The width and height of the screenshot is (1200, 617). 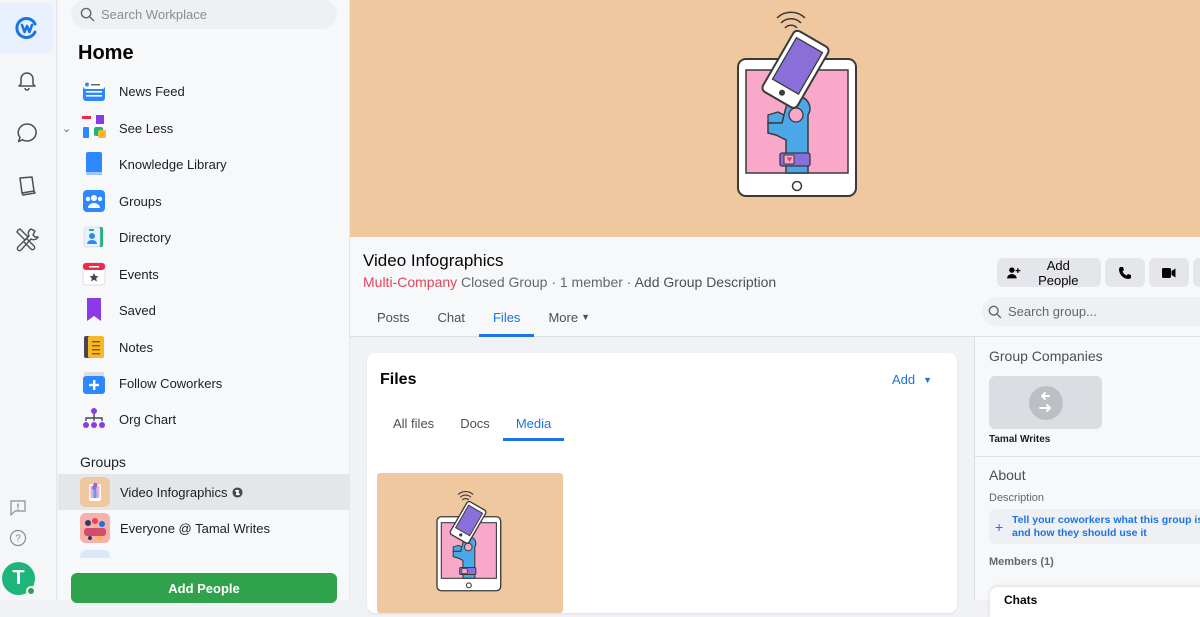 I want to click on notifications-button, so click(x=27, y=80).